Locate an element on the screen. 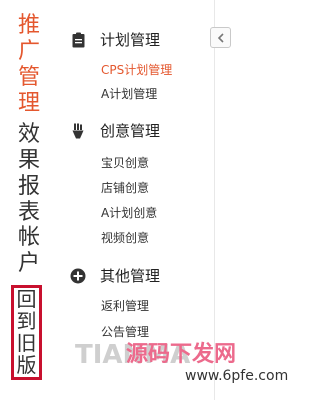 Image resolution: width=320 pixels, height=400 pixels. group-title: 计划管理 is located at coordinates (130, 40).